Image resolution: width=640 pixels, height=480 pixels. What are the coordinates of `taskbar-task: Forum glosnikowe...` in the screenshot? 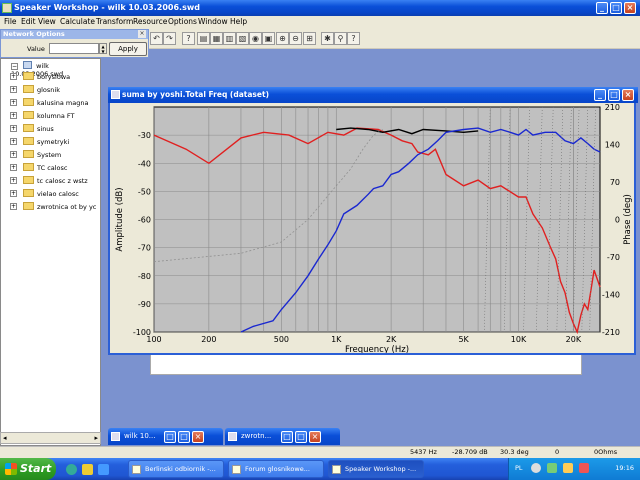 It's located at (276, 469).